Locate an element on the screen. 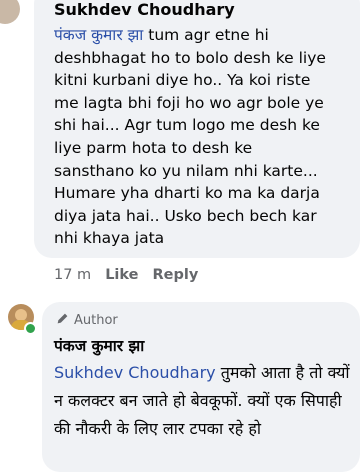 This screenshot has width=360, height=472. author-badge: Author is located at coordinates (87, 320).